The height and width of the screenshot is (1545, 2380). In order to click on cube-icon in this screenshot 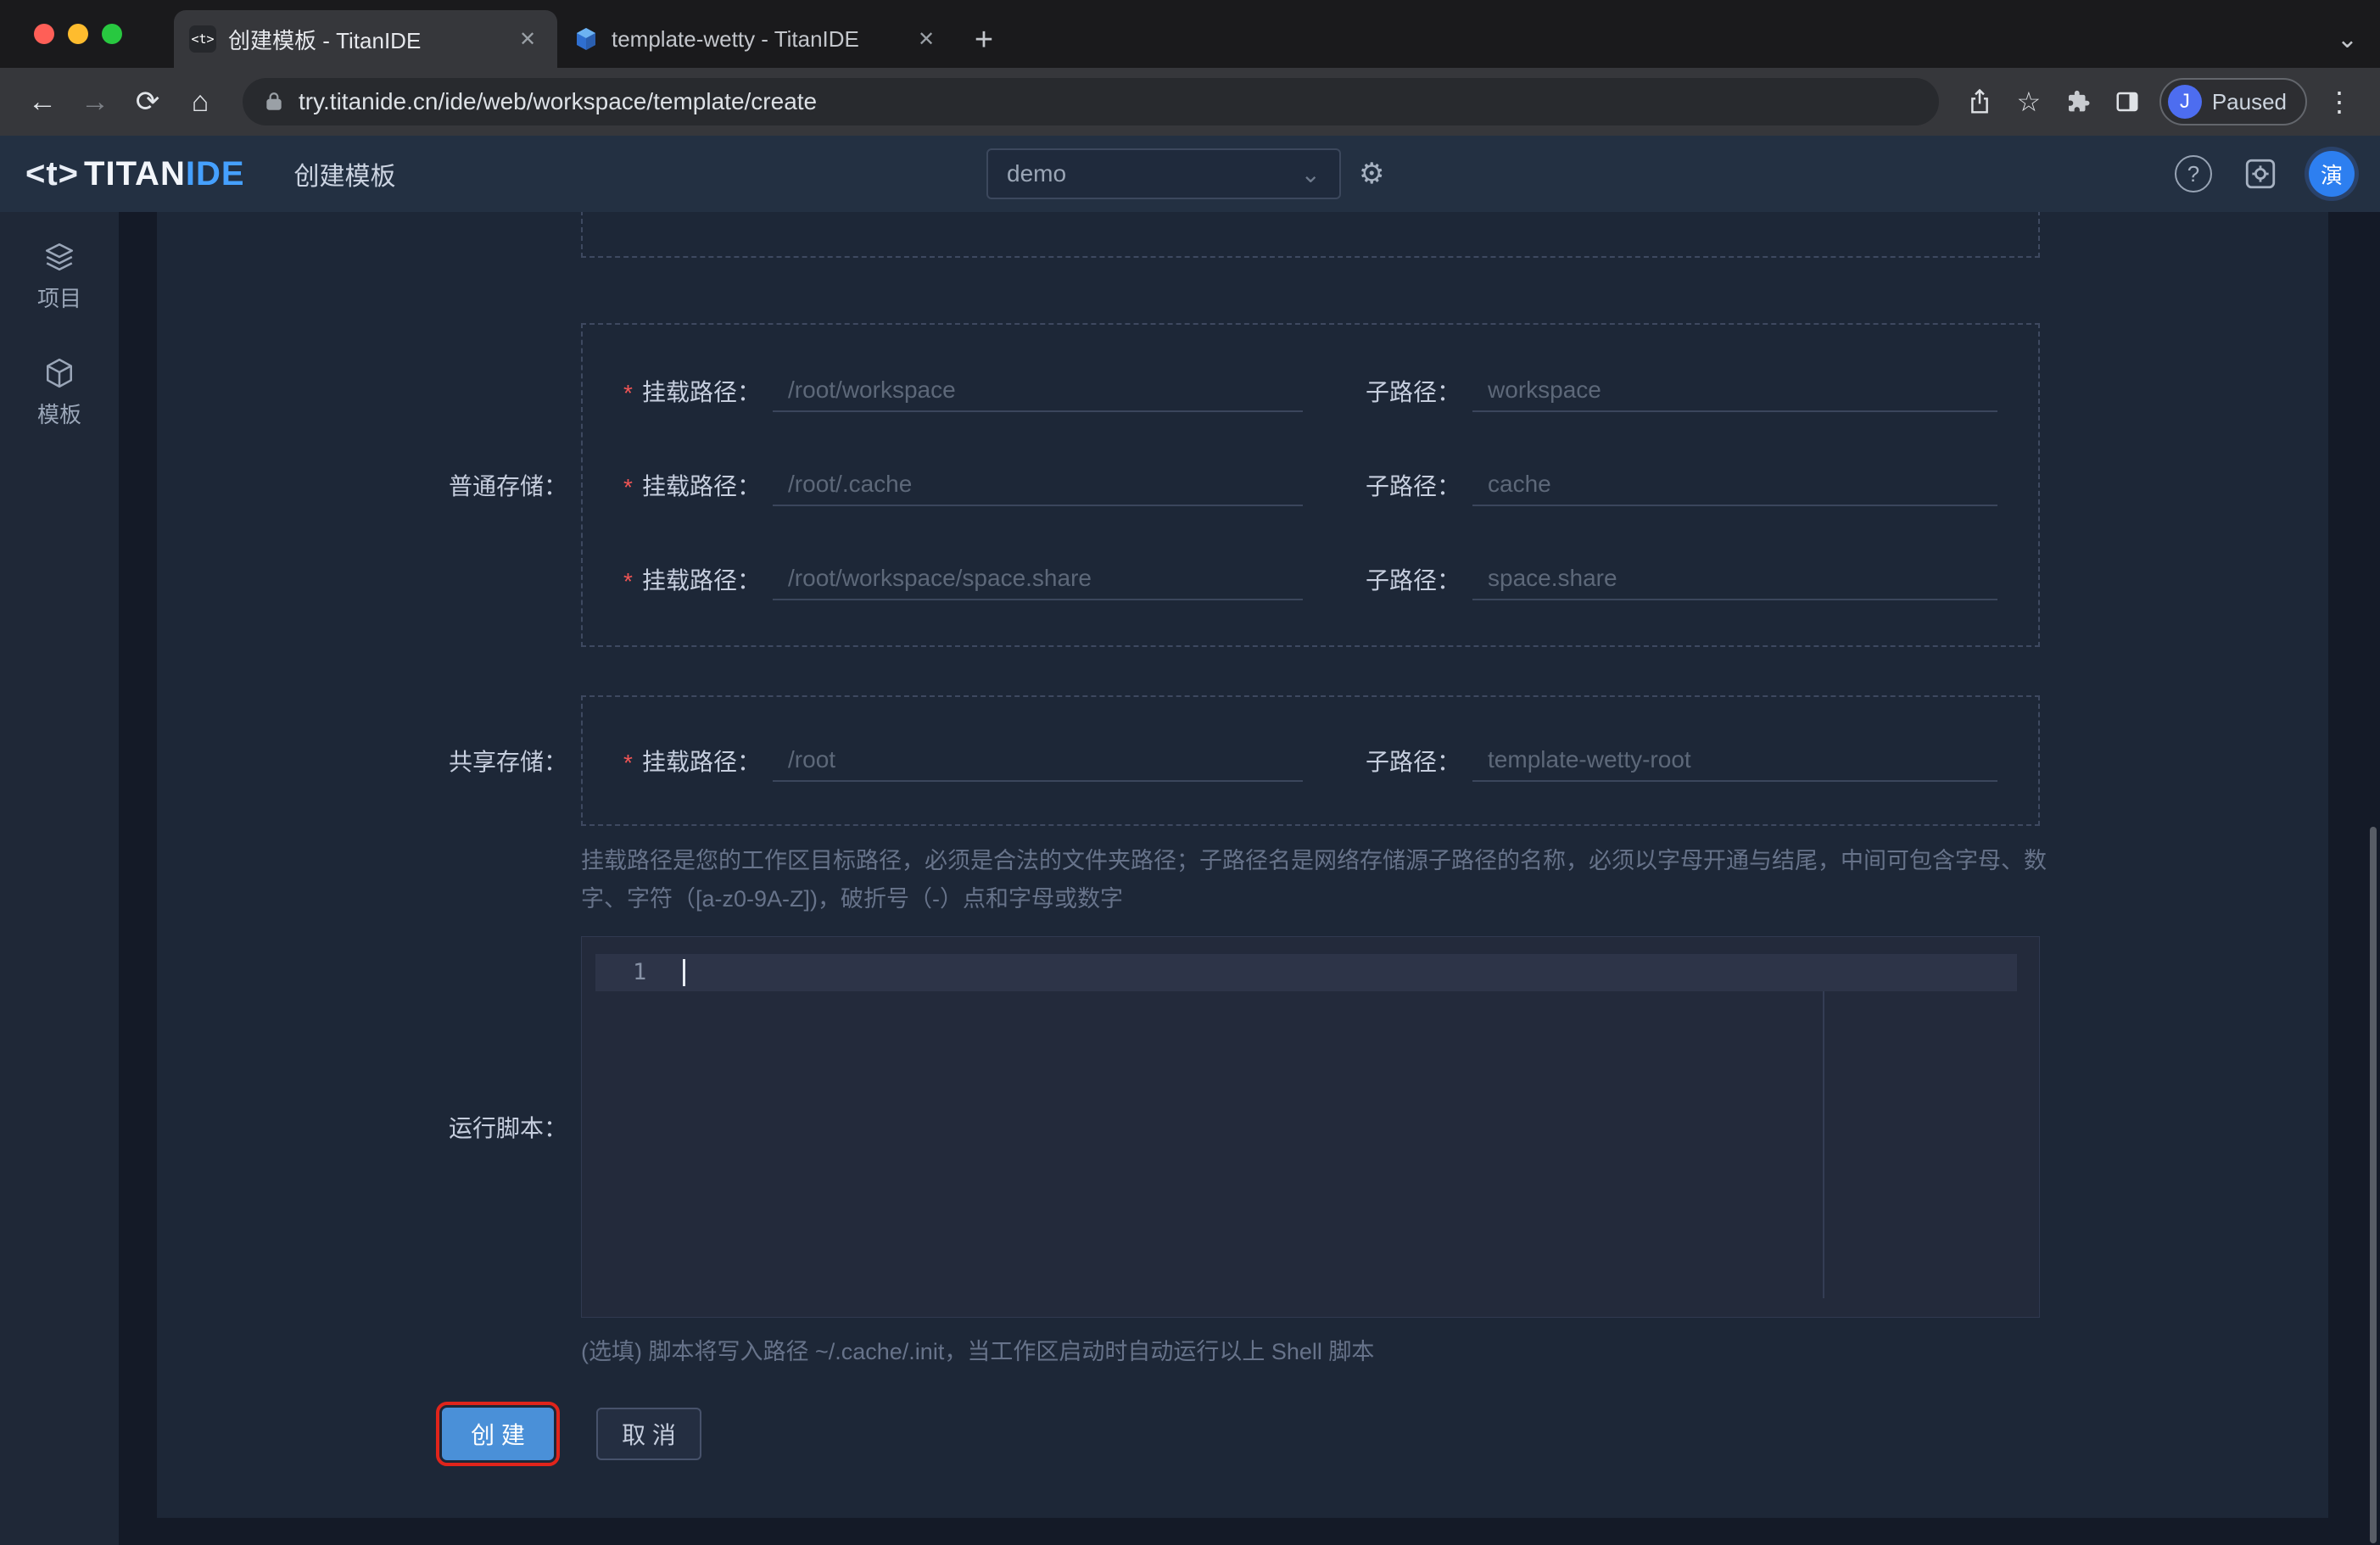, I will do `click(59, 373)`.